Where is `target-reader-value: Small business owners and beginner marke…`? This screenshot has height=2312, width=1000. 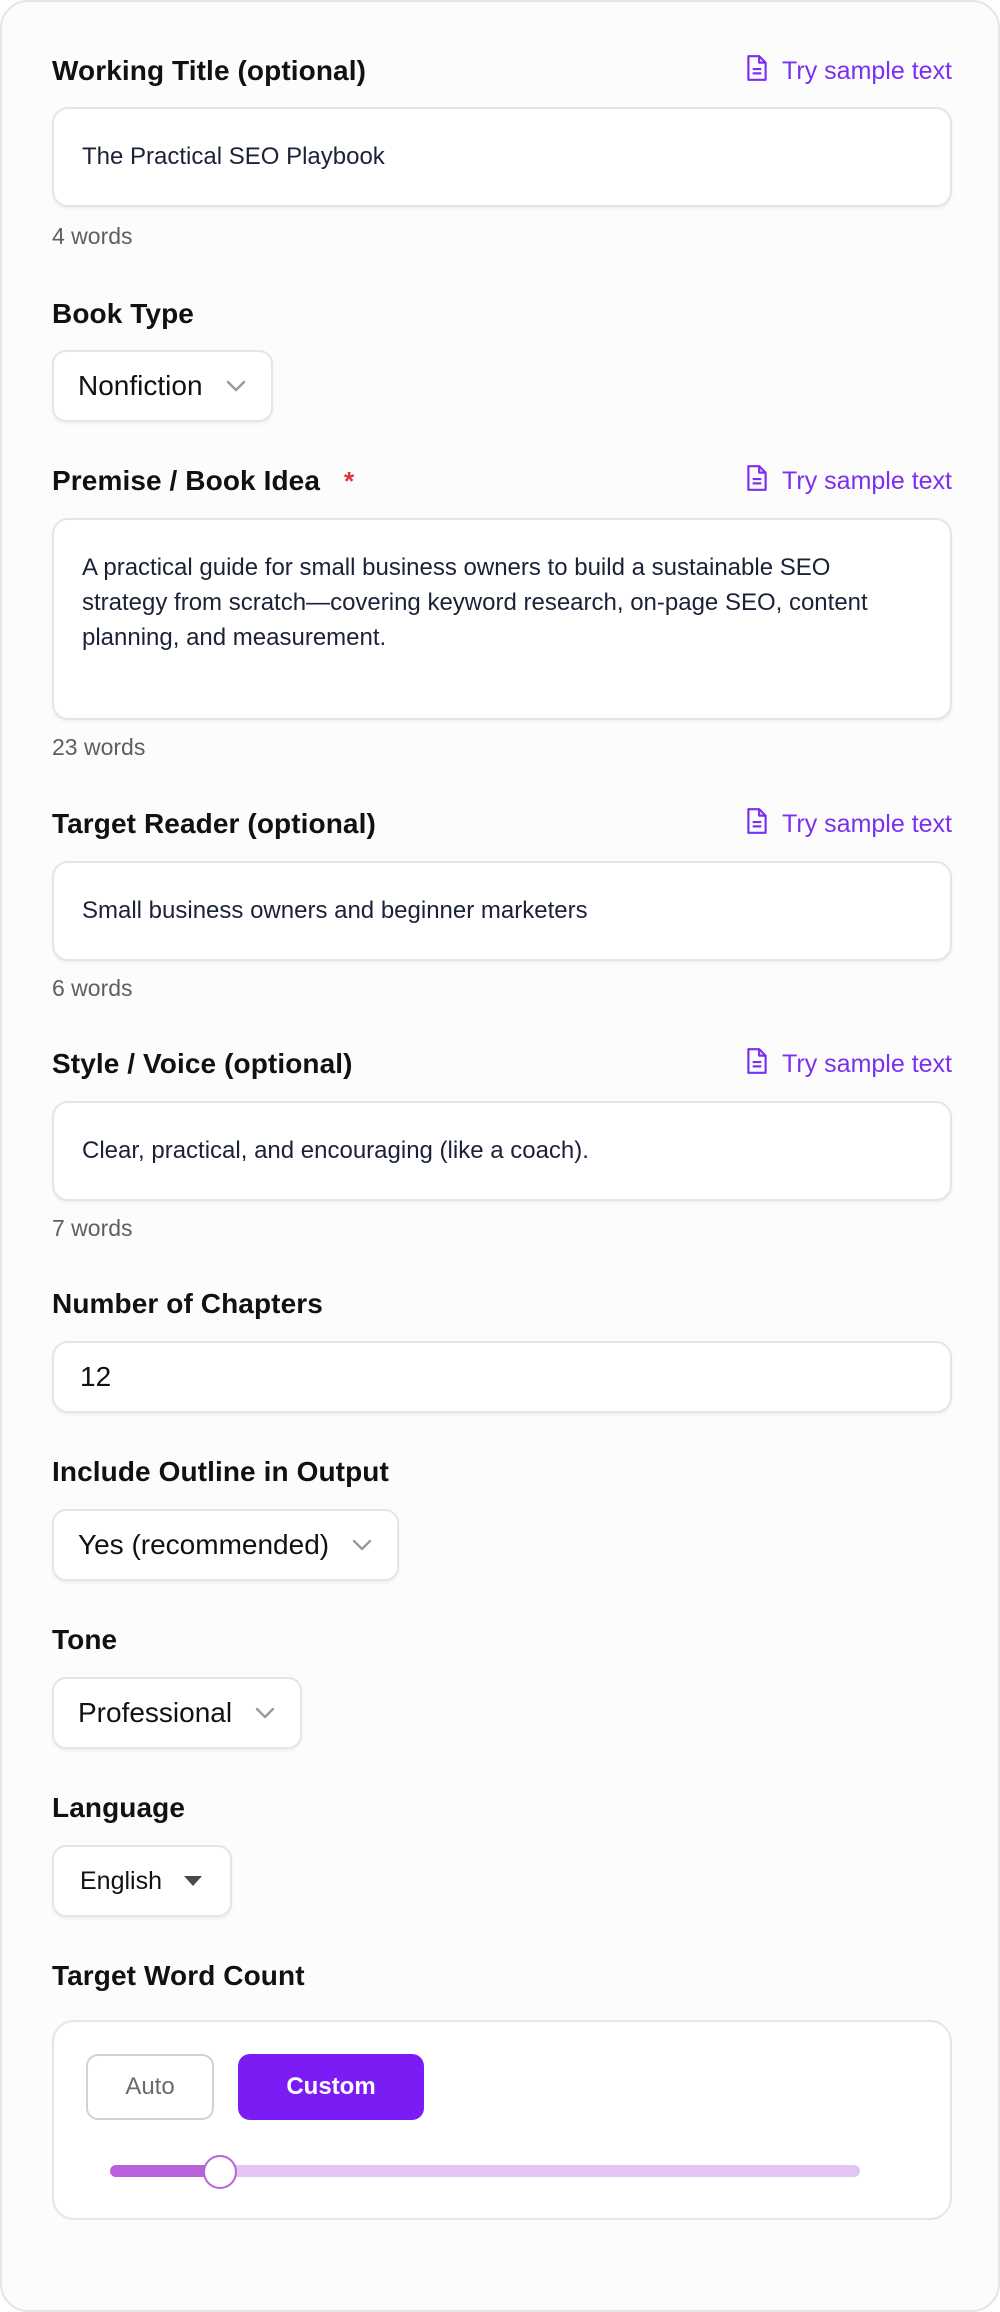 target-reader-value: Small business owners and beginner marke… is located at coordinates (335, 910).